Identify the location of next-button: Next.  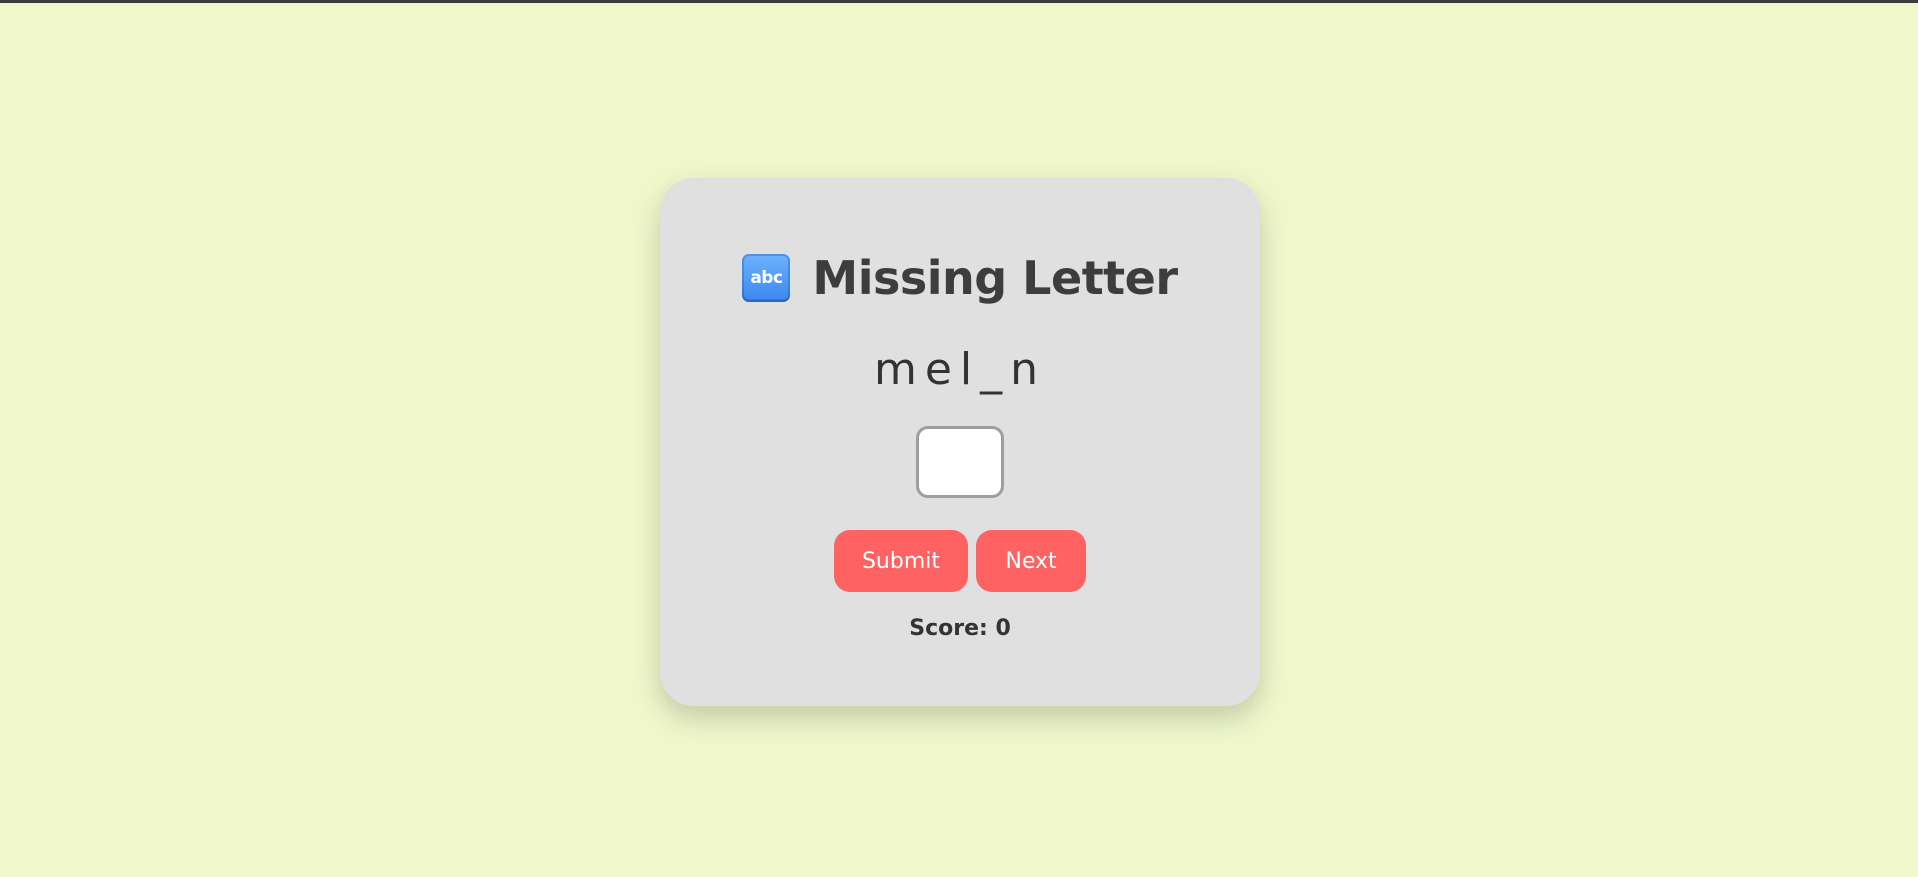
(1031, 561).